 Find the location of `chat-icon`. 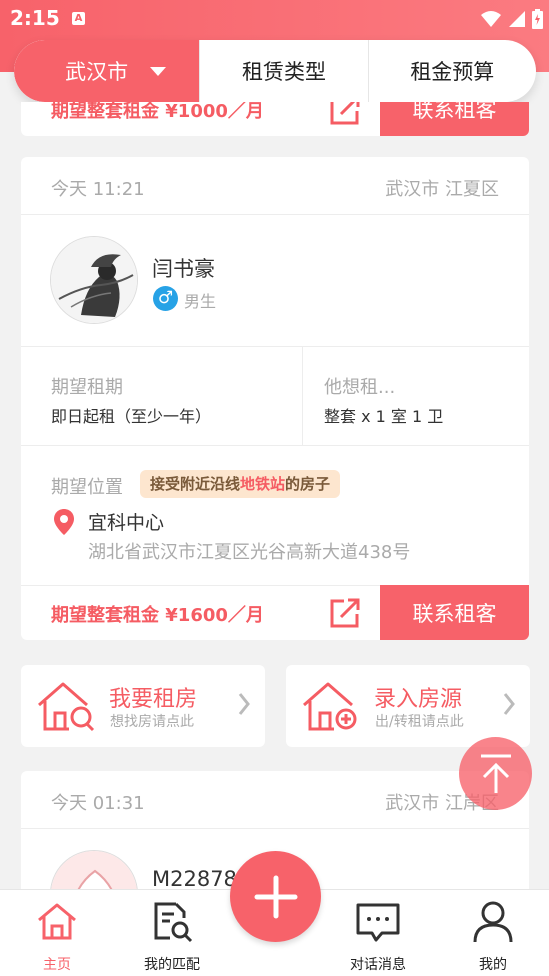

chat-icon is located at coordinates (378, 922).